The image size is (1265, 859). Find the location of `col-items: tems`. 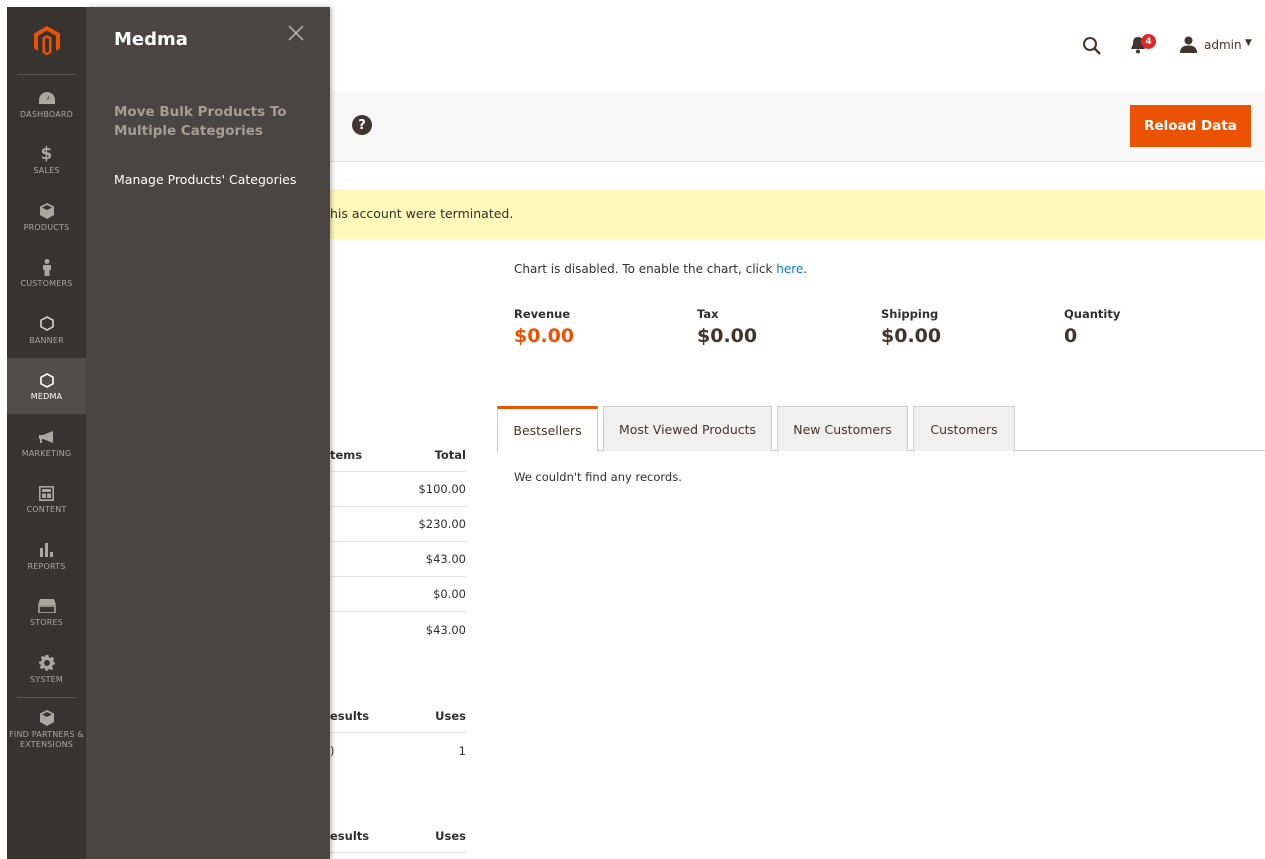

col-items: tems is located at coordinates (346, 454).